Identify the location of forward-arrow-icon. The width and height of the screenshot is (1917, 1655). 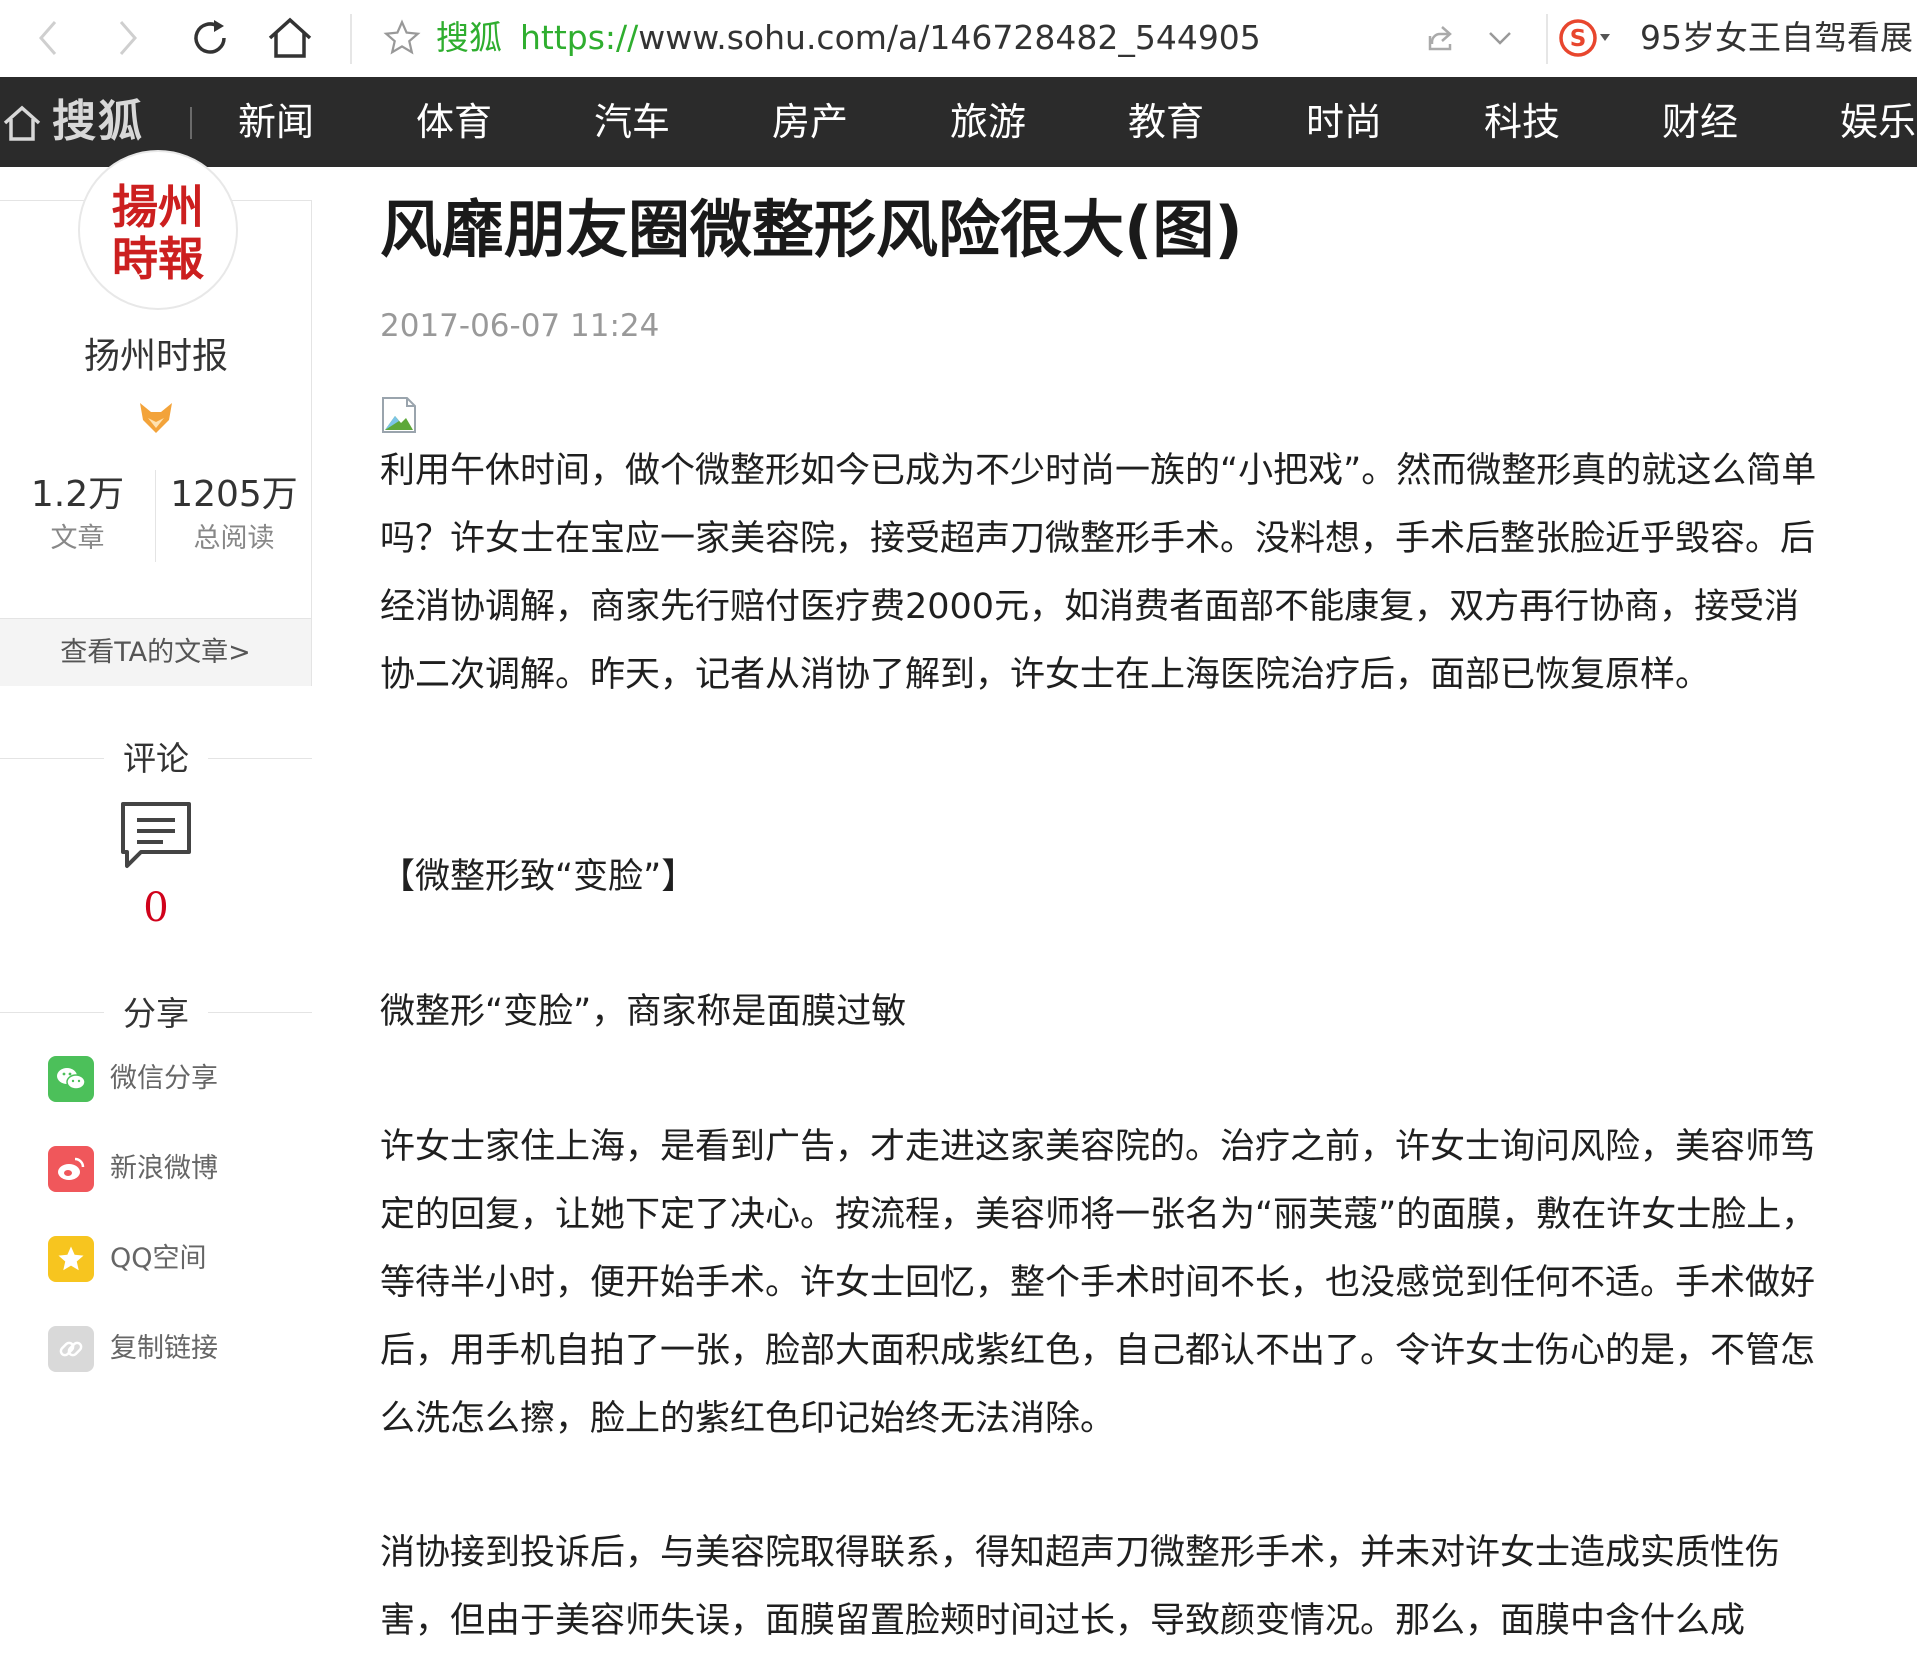
(128, 38).